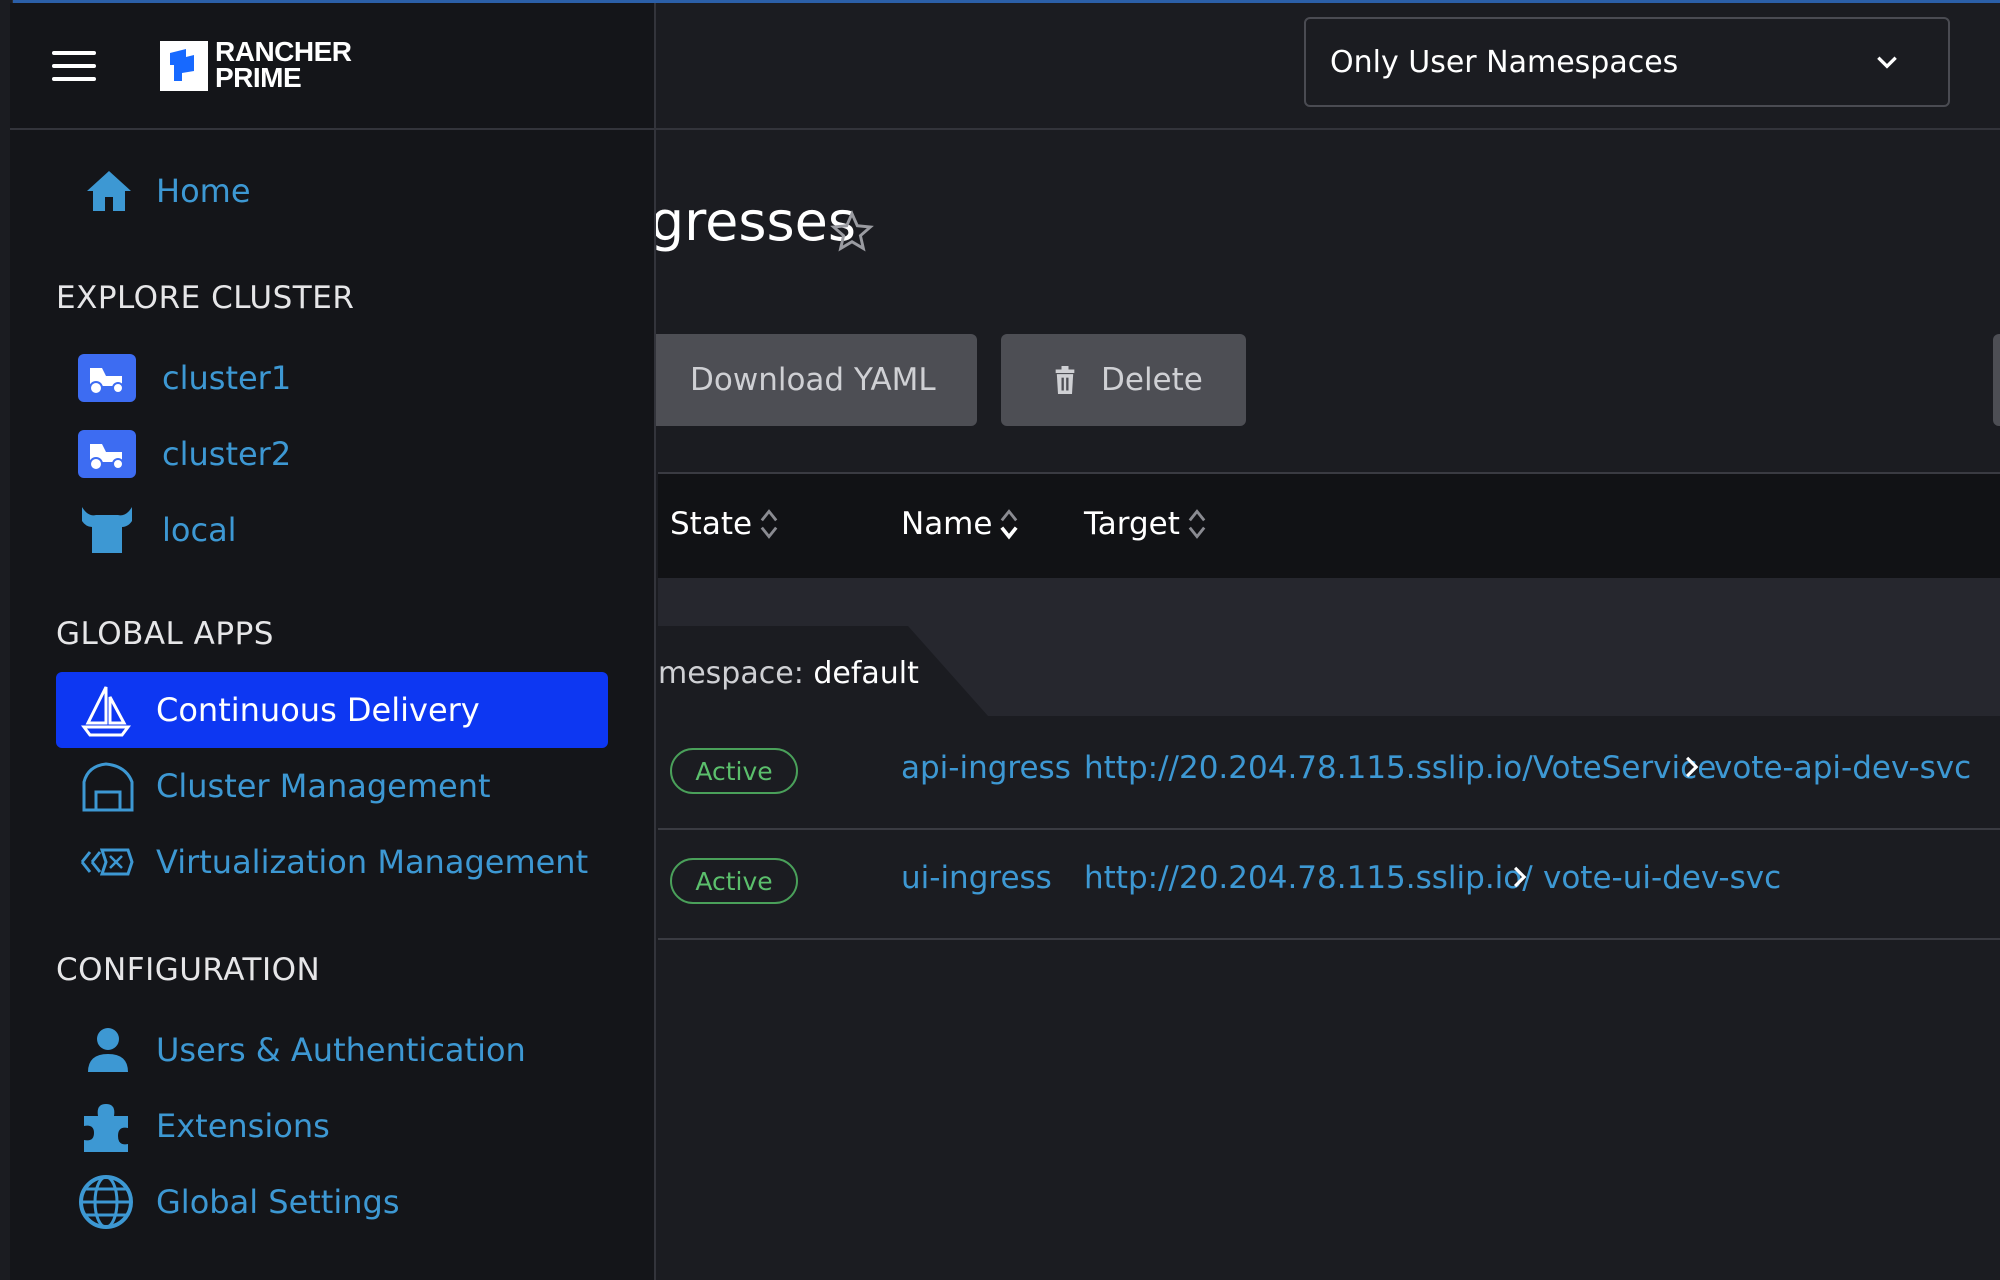 This screenshot has width=2000, height=1280. Describe the element at coordinates (756, 221) in the screenshot. I see `page-title: gresses` at that location.